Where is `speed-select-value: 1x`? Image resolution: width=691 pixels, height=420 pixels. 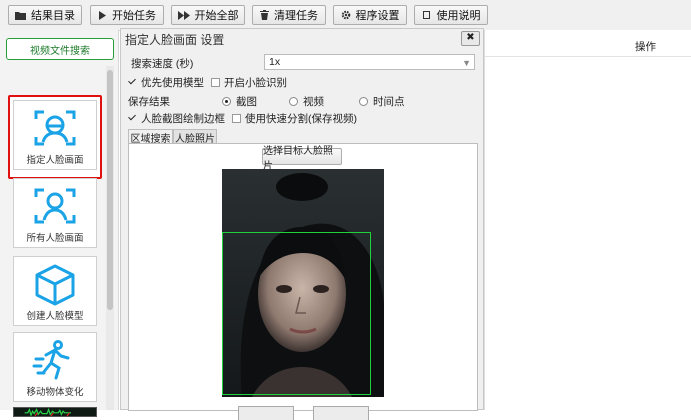
speed-select-value: 1x is located at coordinates (275, 62).